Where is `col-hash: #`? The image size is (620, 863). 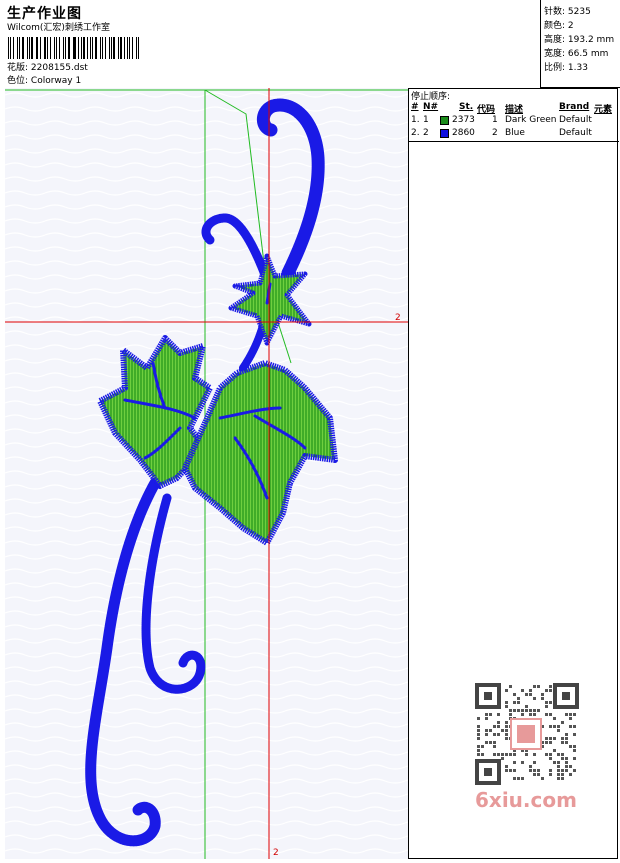 col-hash: # is located at coordinates (415, 107).